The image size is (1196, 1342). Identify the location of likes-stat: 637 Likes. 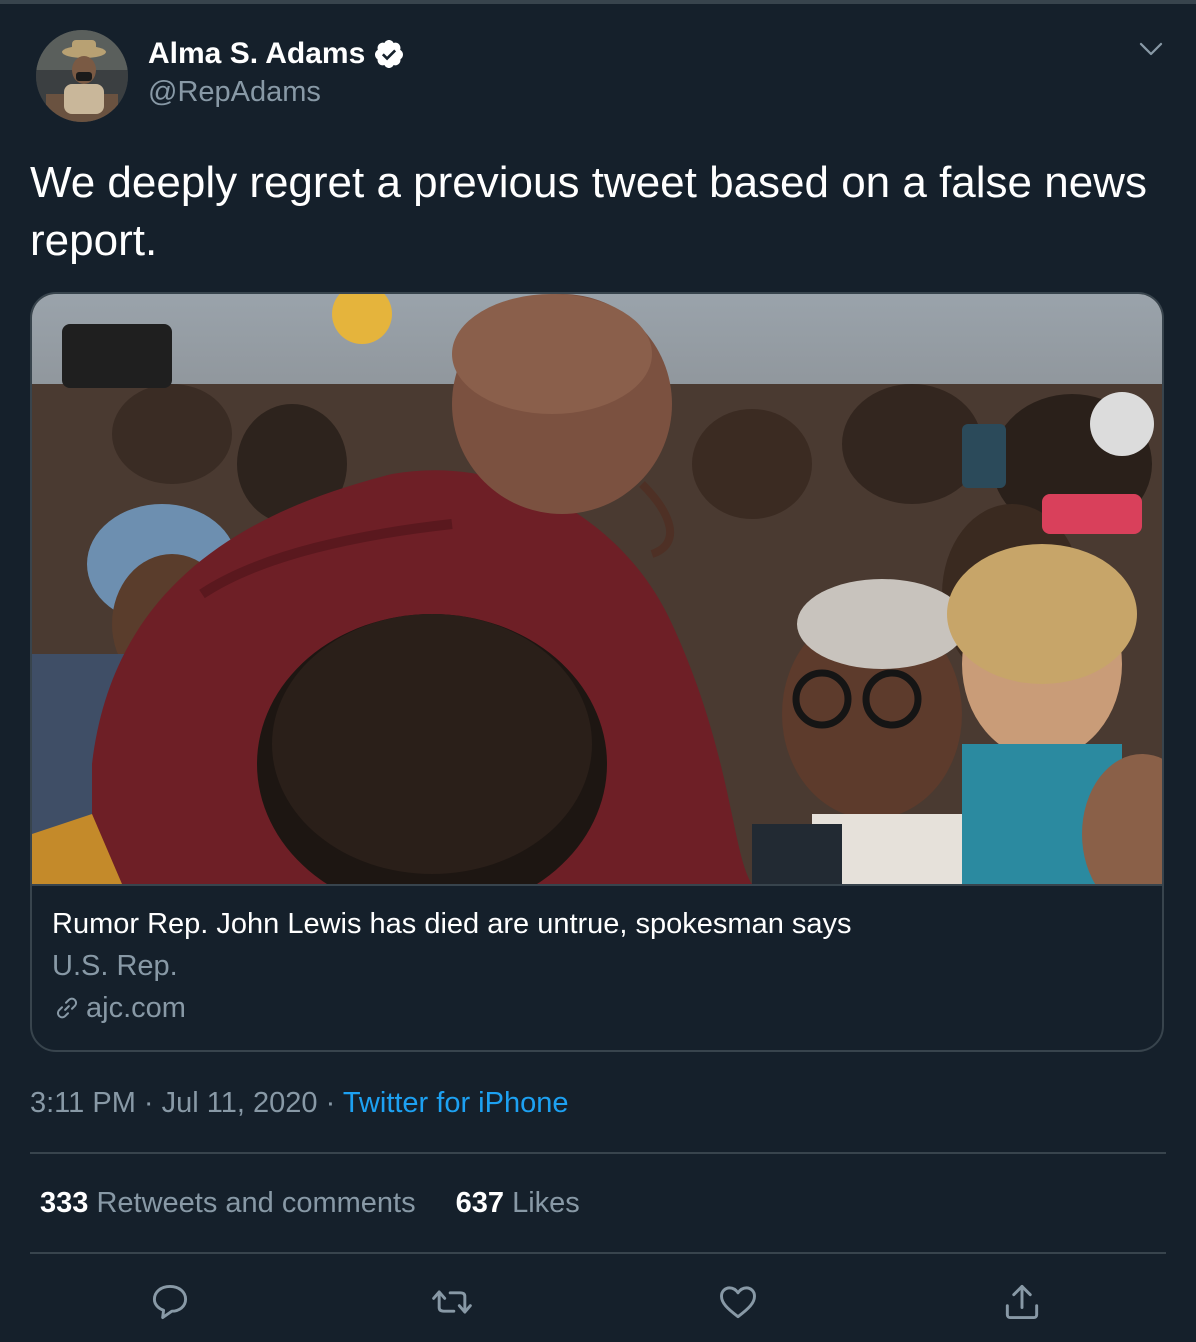
(518, 1203).